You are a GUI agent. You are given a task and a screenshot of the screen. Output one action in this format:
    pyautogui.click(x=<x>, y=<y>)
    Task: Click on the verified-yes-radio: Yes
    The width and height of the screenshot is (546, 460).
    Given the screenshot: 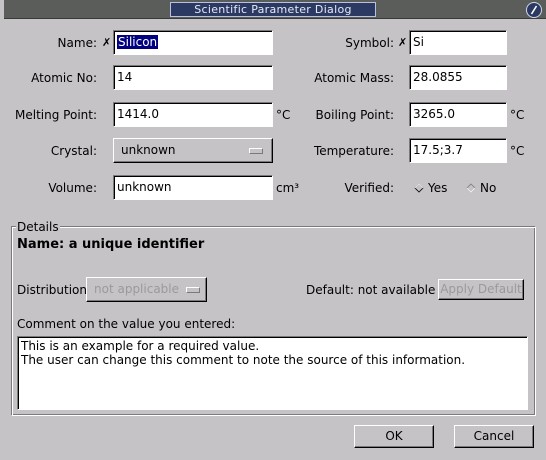 What is the action you would take?
    pyautogui.click(x=435, y=188)
    